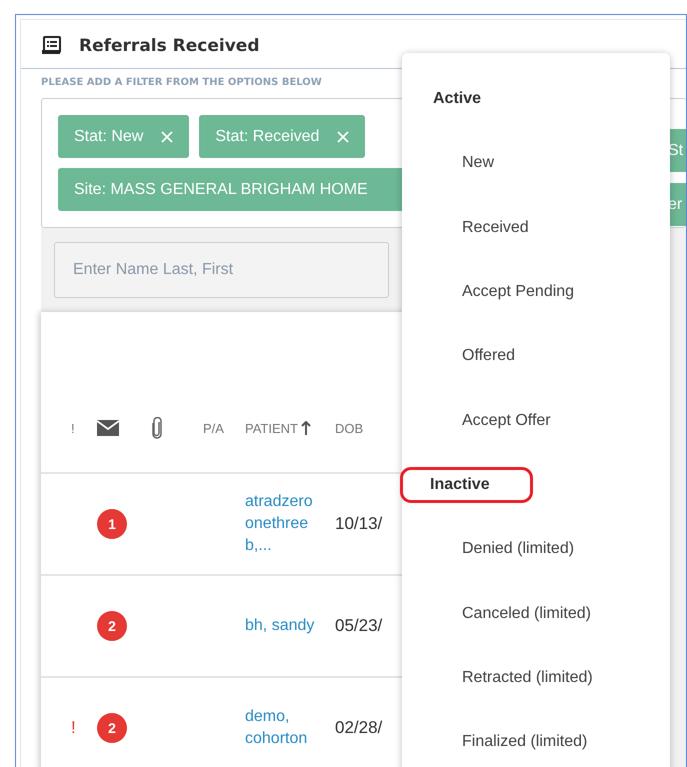  I want to click on table-cell-text: 10/13/, so click(359, 524).